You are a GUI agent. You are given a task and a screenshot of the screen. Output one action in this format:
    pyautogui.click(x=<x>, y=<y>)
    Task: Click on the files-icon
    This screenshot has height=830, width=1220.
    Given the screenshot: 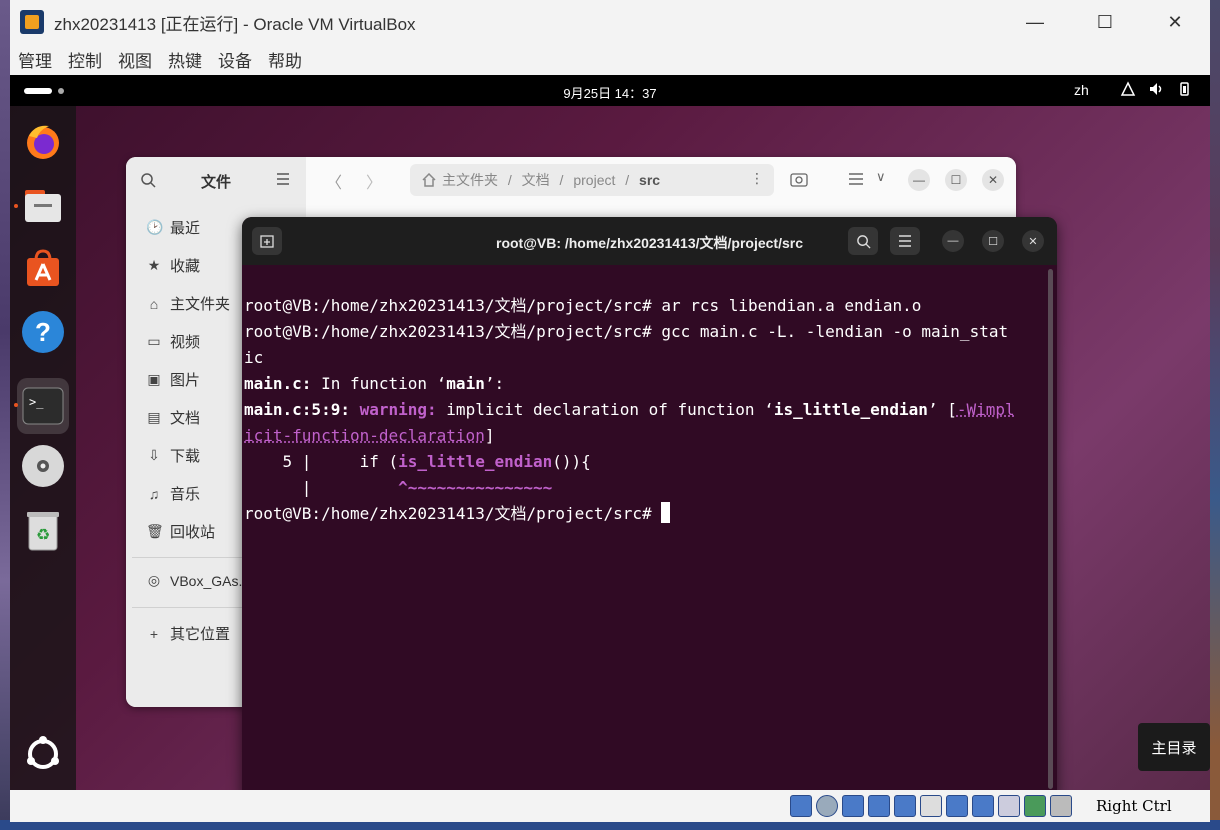 What is the action you would take?
    pyautogui.click(x=43, y=206)
    